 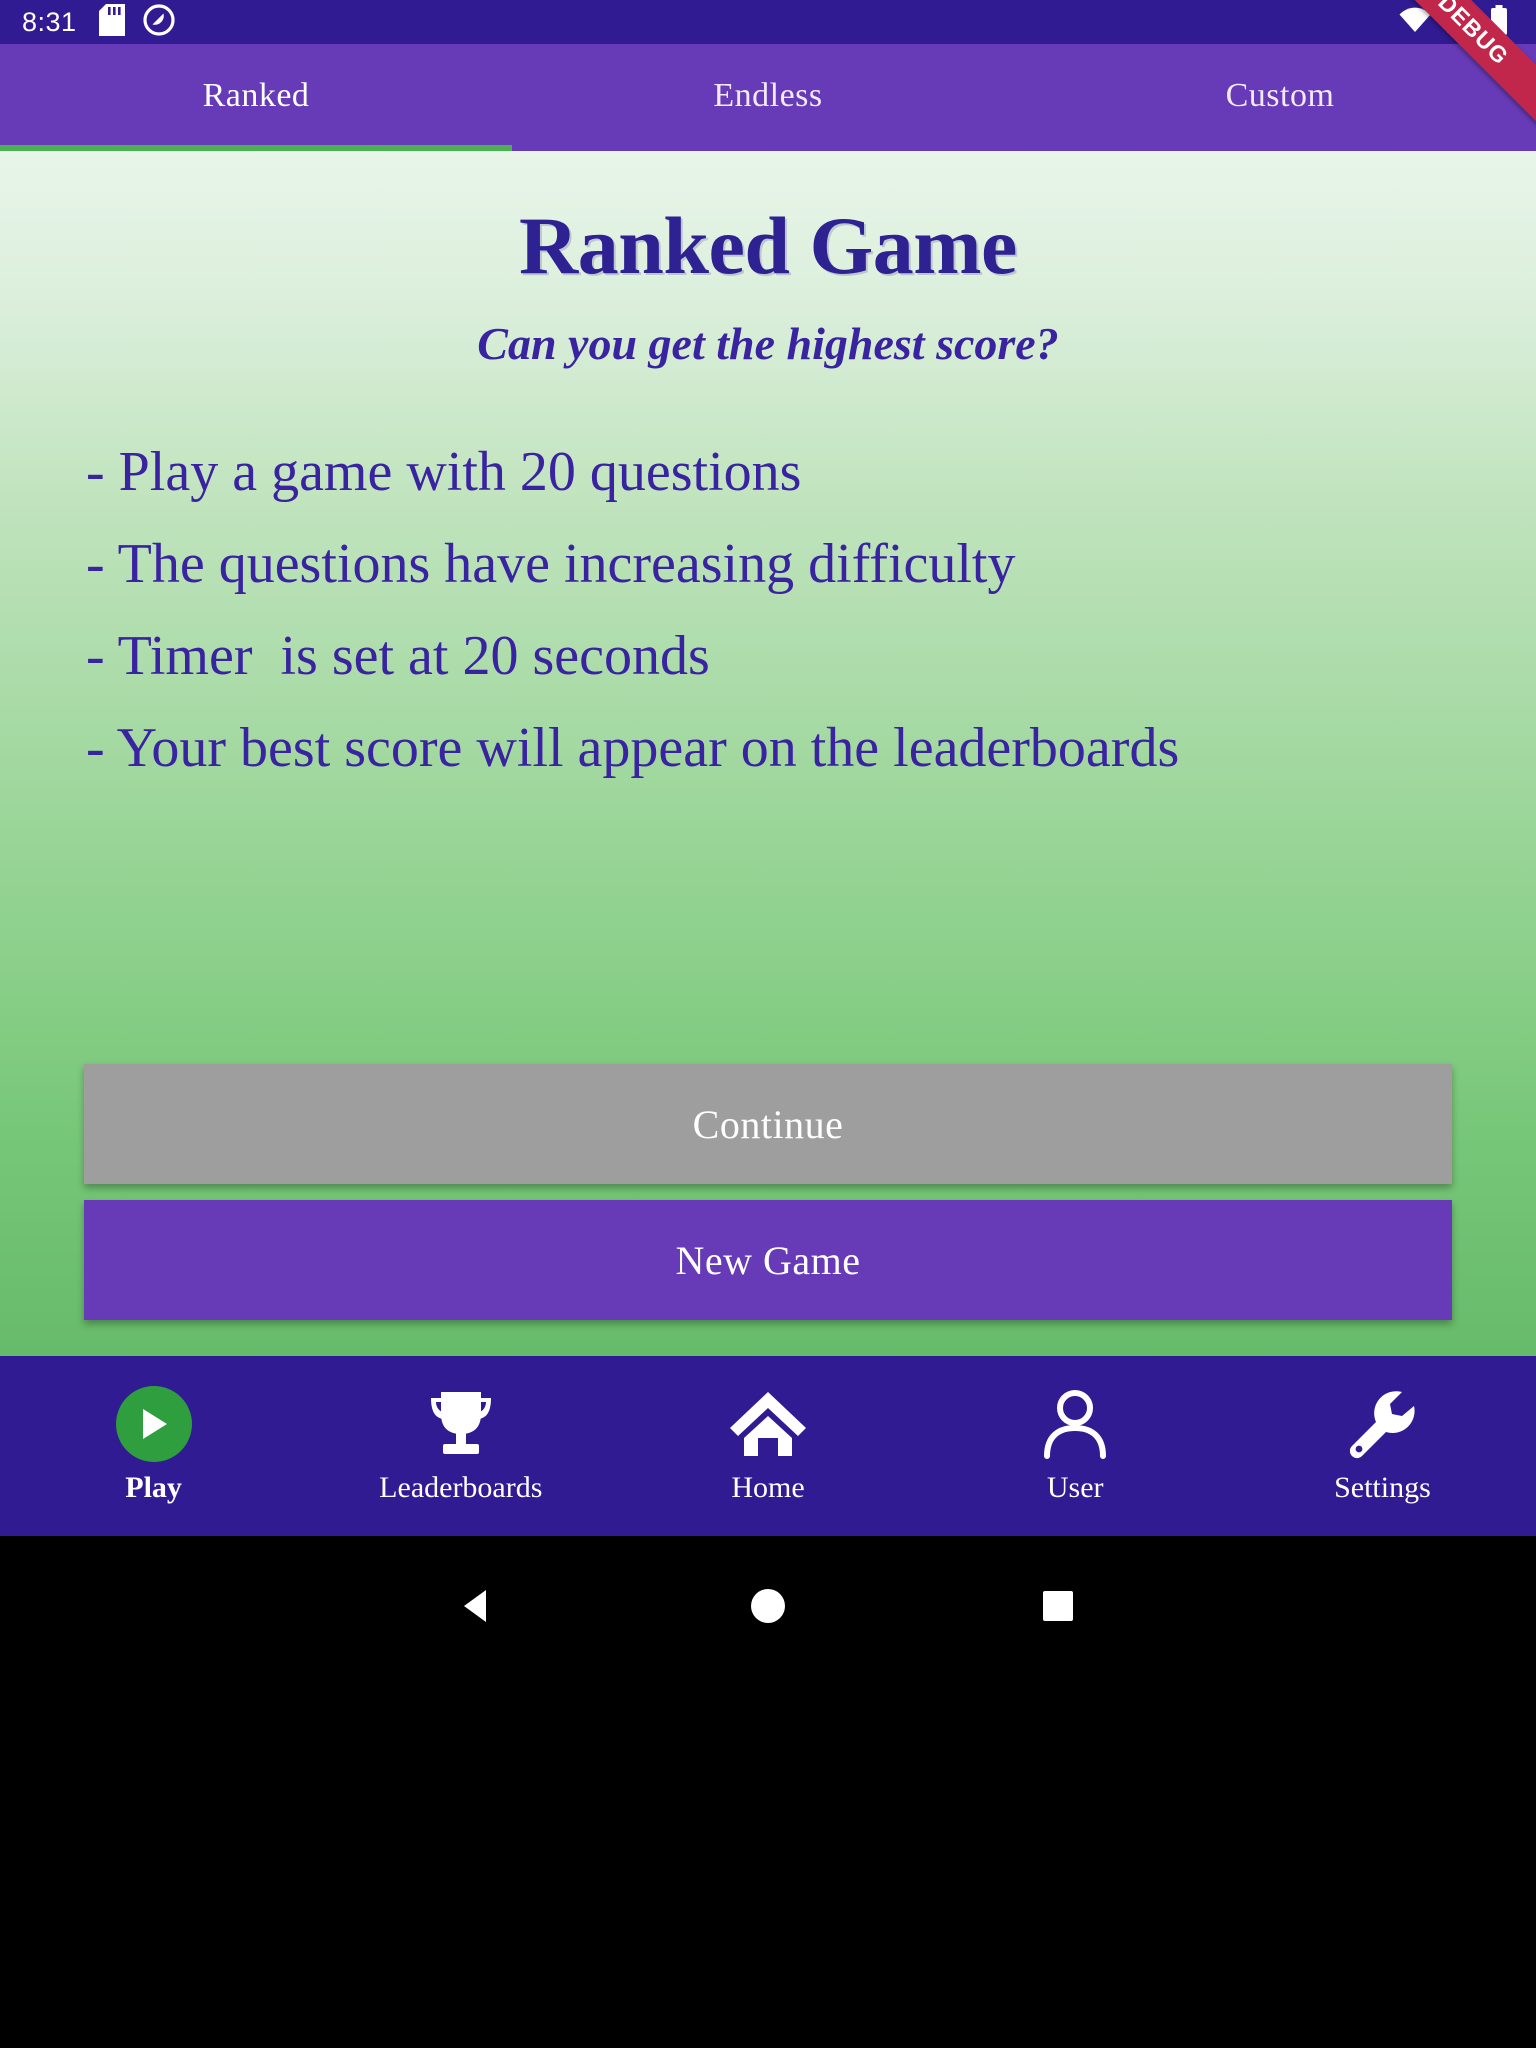 What do you see at coordinates (153, 1424) in the screenshot?
I see `play-icon` at bounding box center [153, 1424].